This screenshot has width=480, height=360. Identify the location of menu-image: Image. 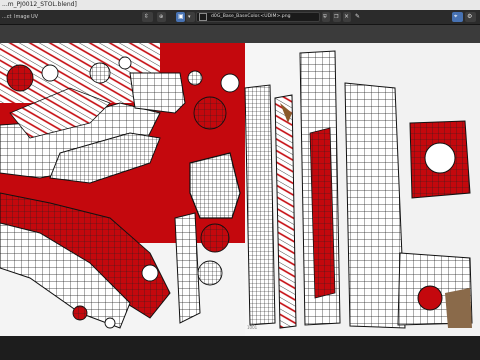
(22, 17).